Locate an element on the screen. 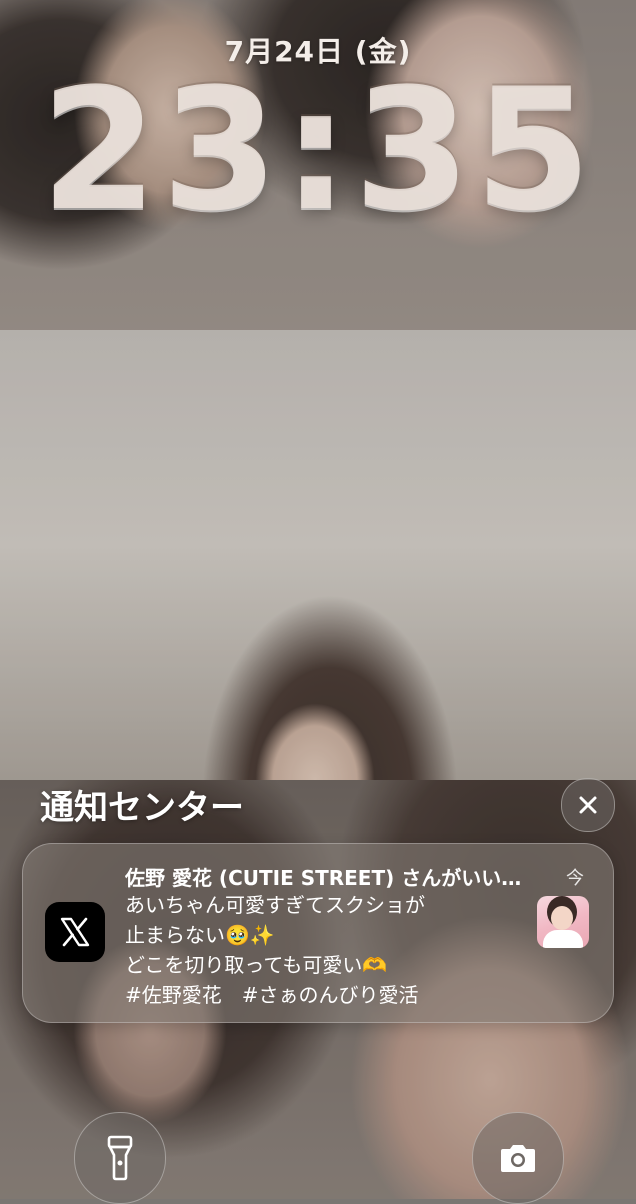 The height and width of the screenshot is (1204, 636). camera-button is located at coordinates (518, 1158).